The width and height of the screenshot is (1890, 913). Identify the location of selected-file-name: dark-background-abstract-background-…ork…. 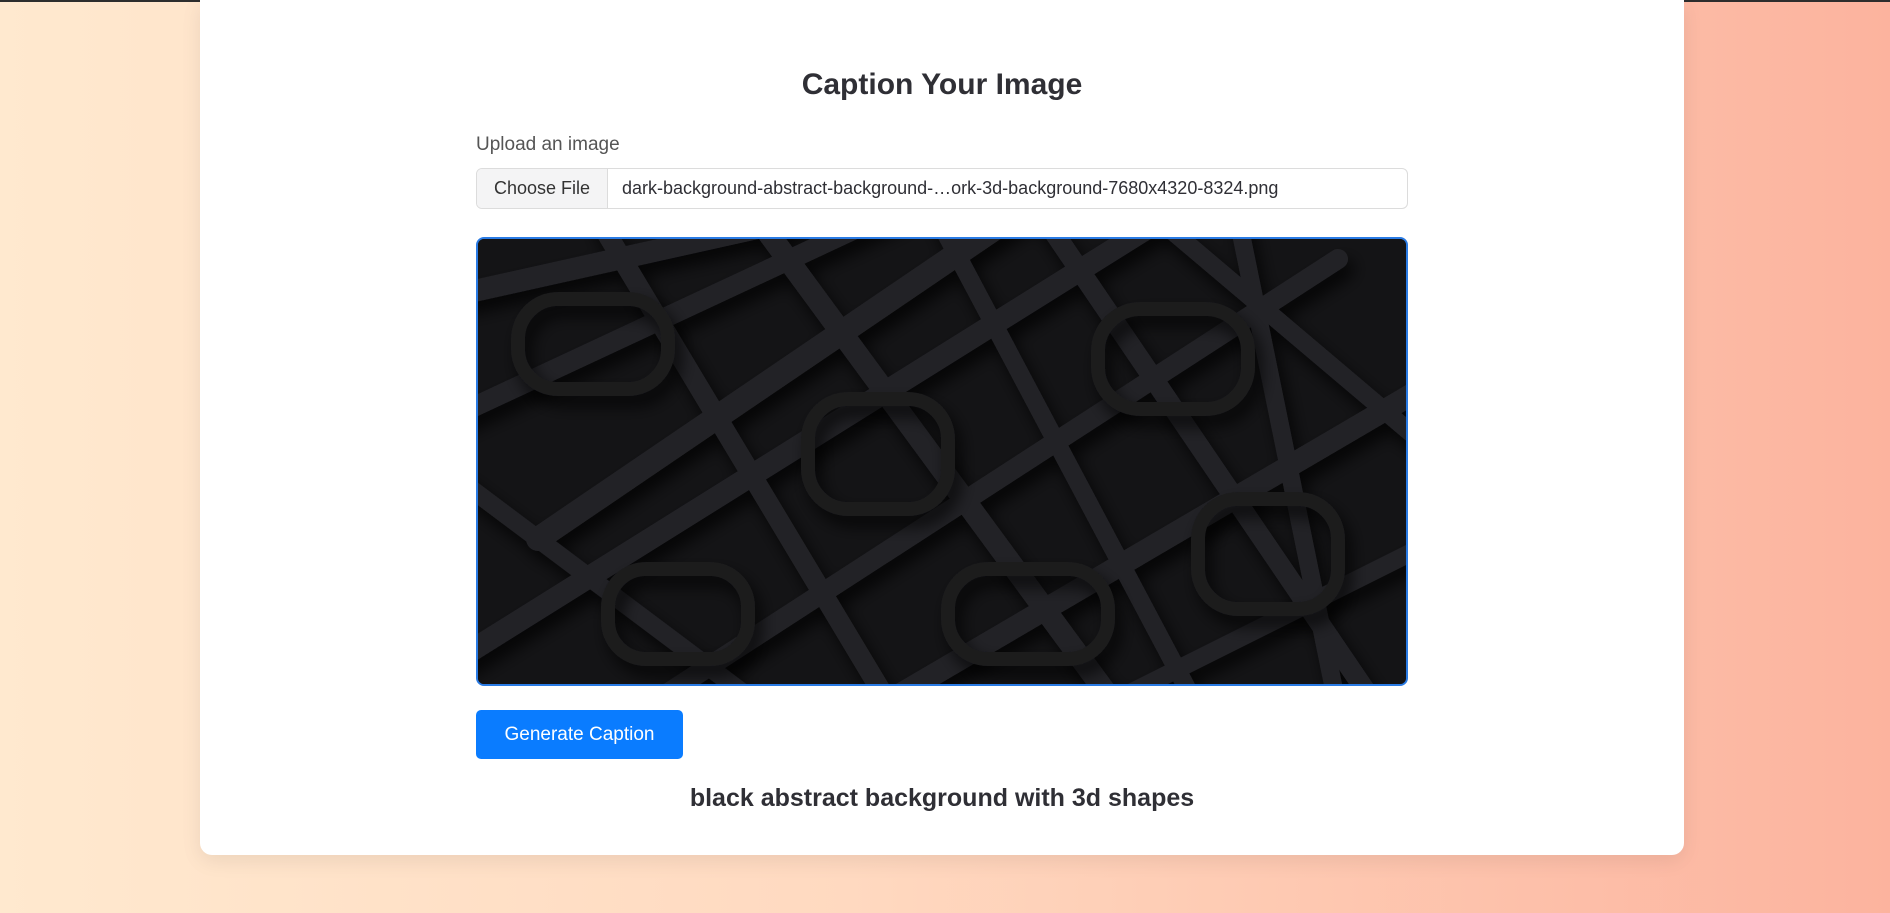
(950, 188).